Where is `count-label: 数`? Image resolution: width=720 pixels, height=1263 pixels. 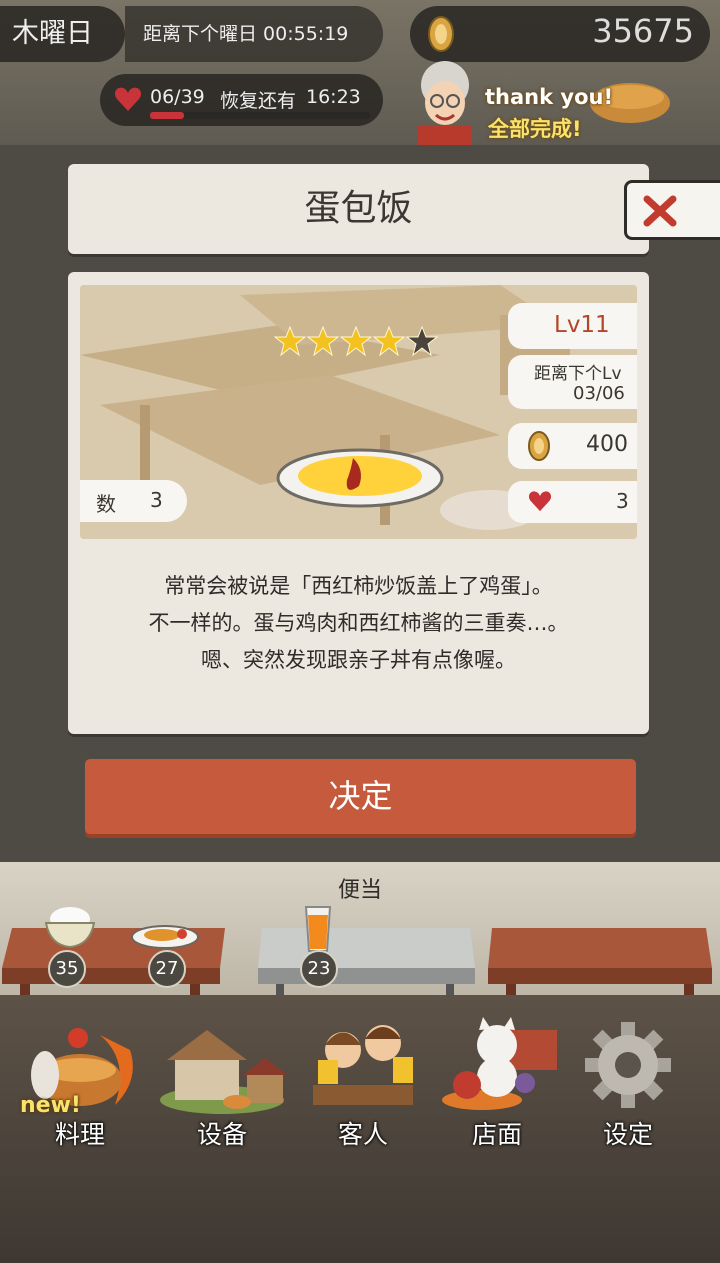 count-label: 数 is located at coordinates (106, 504).